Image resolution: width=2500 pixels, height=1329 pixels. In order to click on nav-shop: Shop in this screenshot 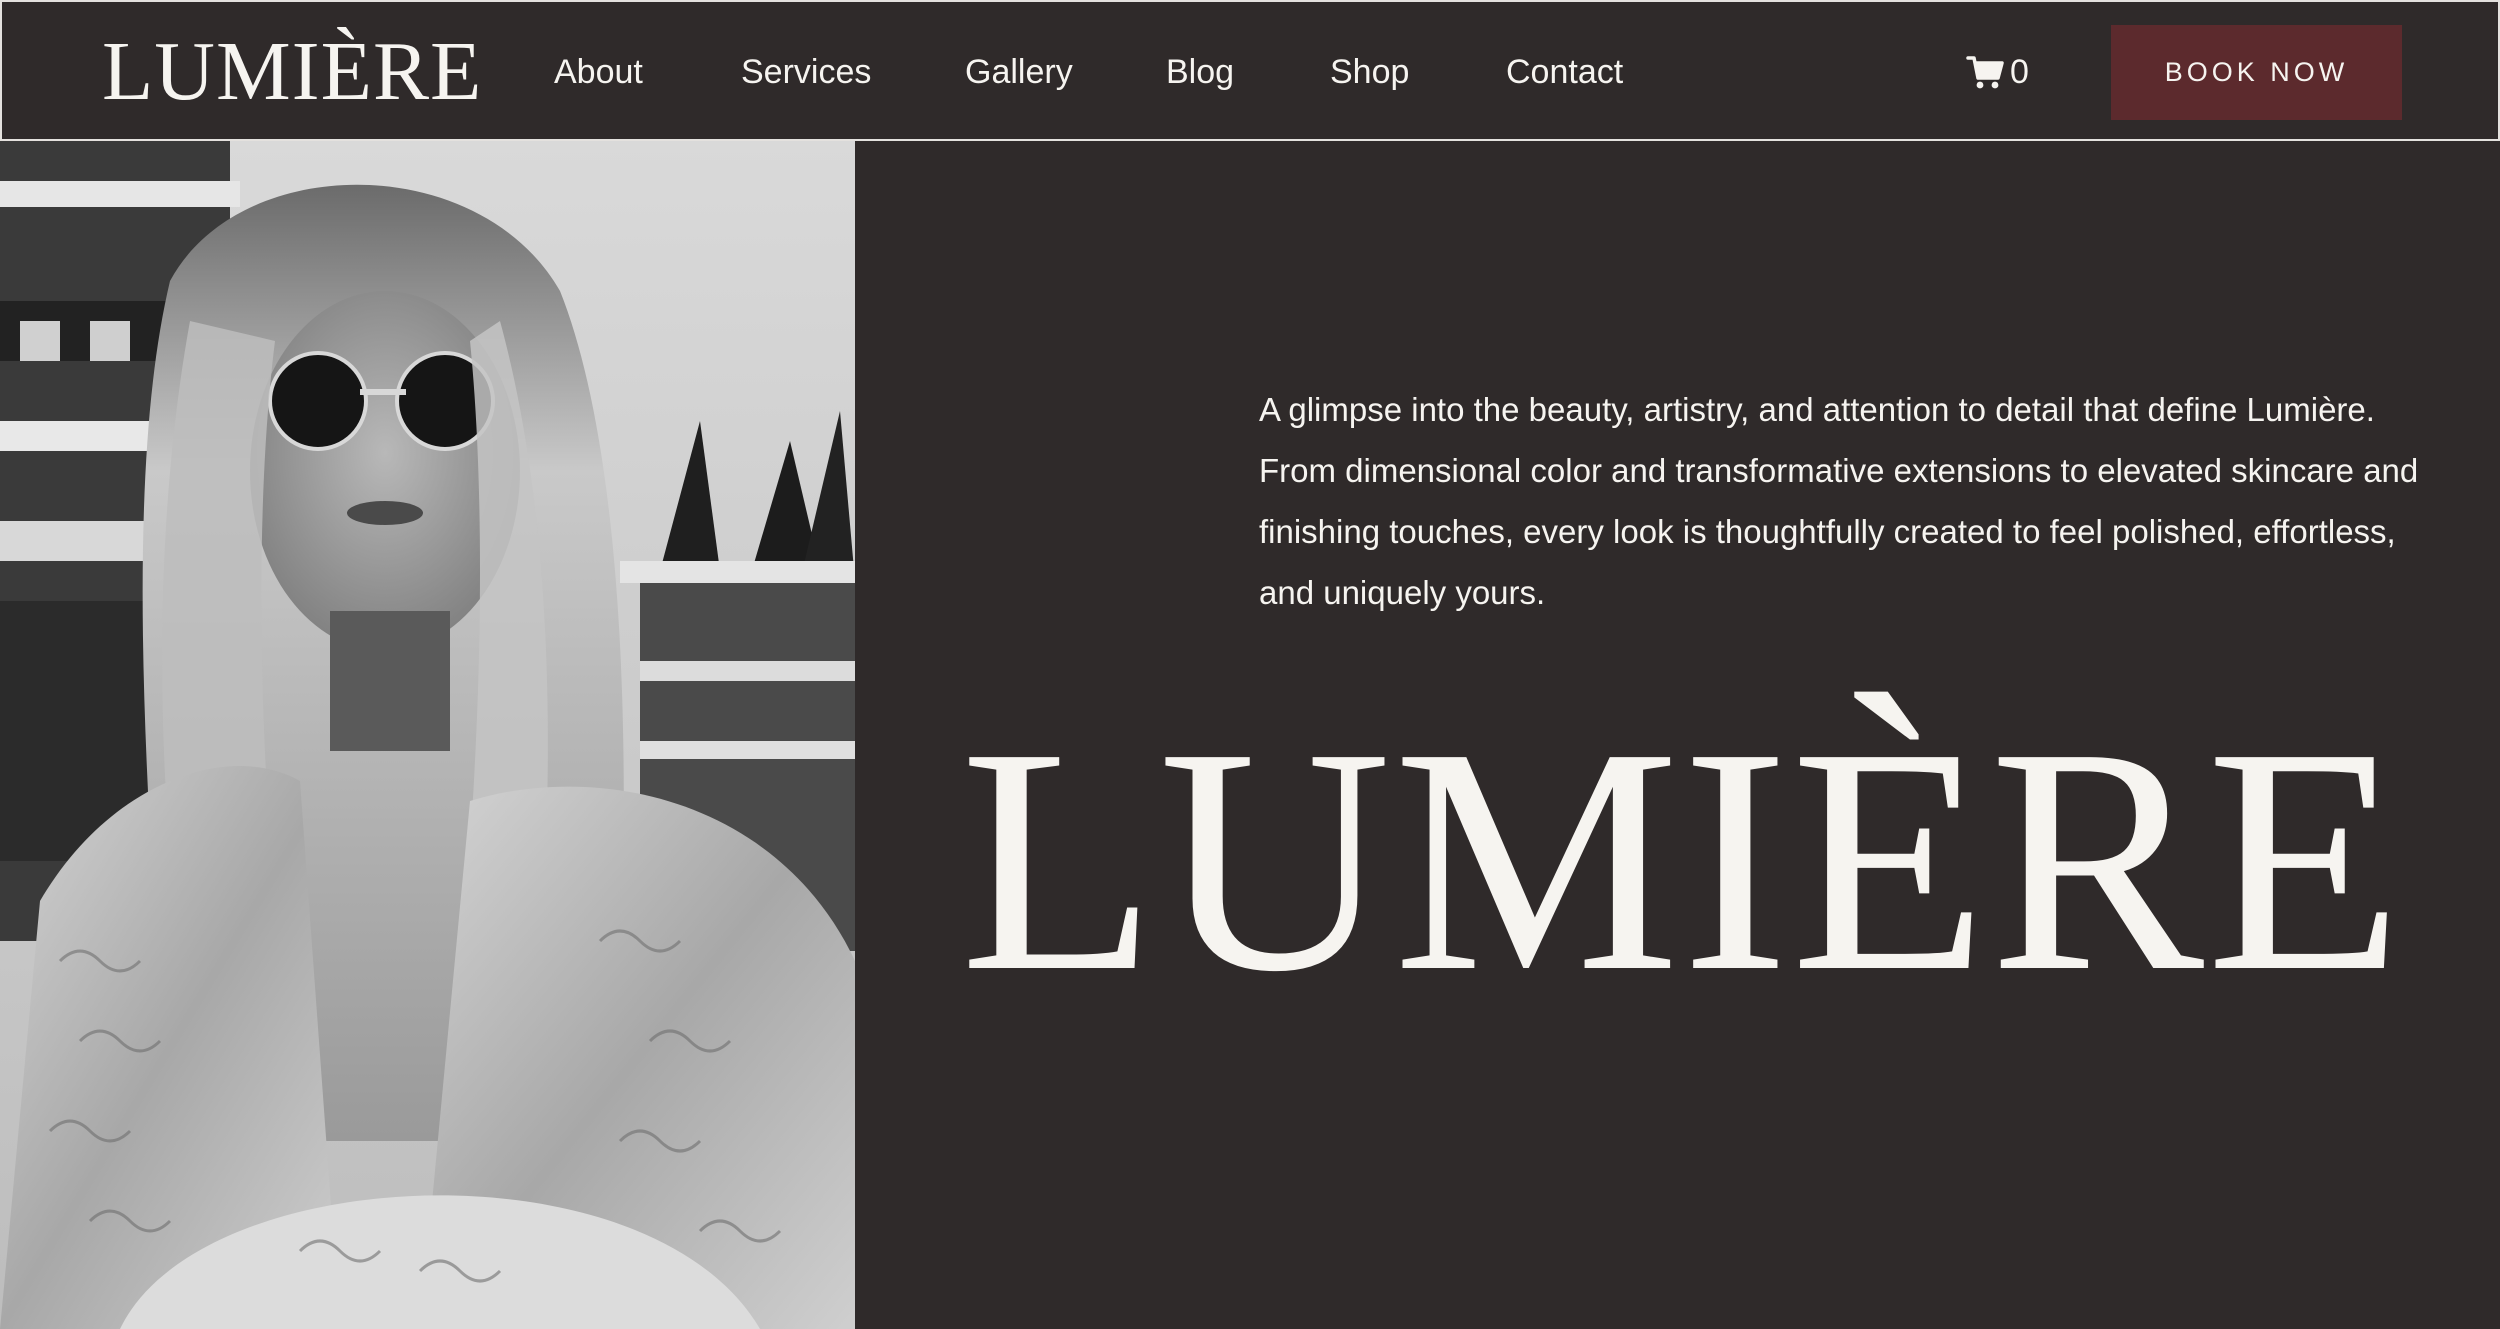, I will do `click(1369, 72)`.